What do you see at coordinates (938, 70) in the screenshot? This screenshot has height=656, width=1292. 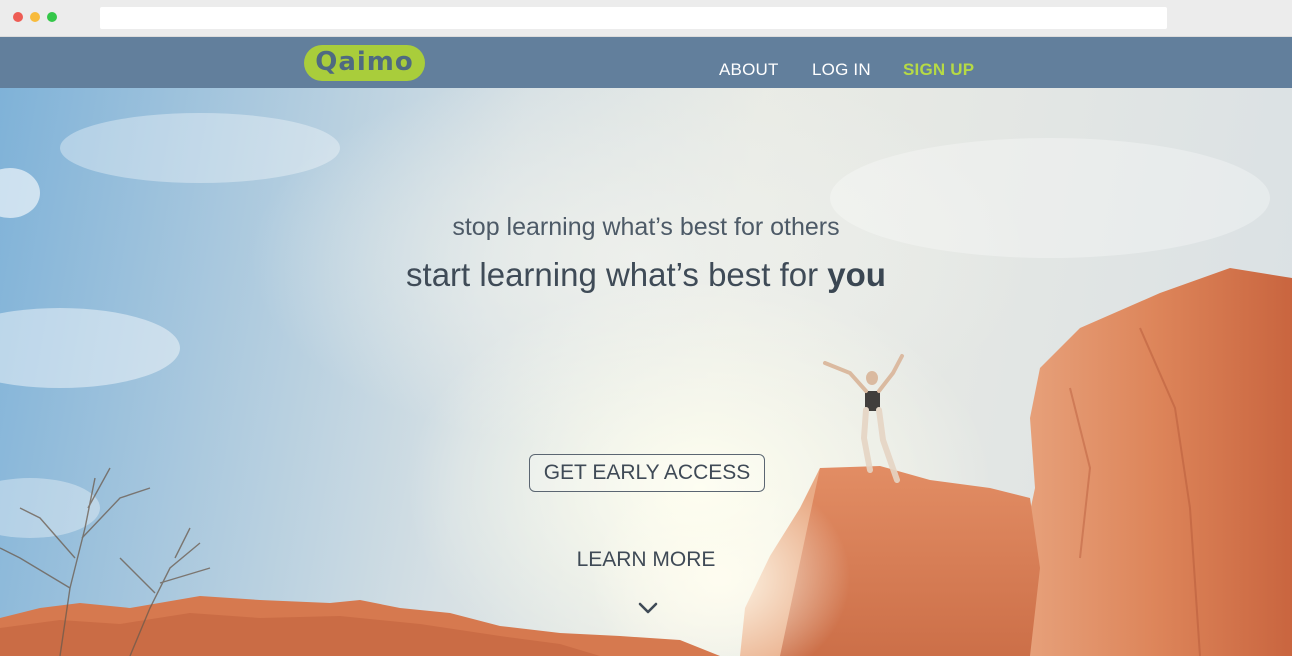 I see `nav-signup-link: SIGN UP` at bounding box center [938, 70].